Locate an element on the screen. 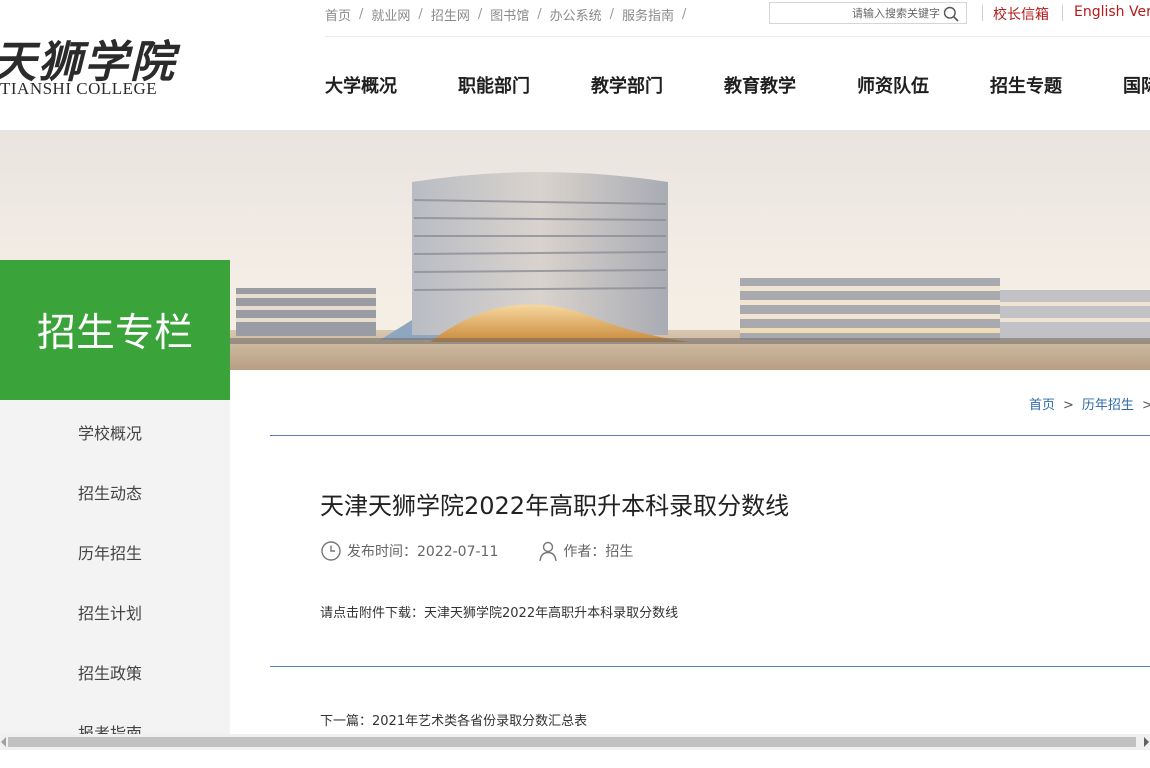 The width and height of the screenshot is (1150, 768). nav-item-departments: 职能部门 is located at coordinates (494, 85).